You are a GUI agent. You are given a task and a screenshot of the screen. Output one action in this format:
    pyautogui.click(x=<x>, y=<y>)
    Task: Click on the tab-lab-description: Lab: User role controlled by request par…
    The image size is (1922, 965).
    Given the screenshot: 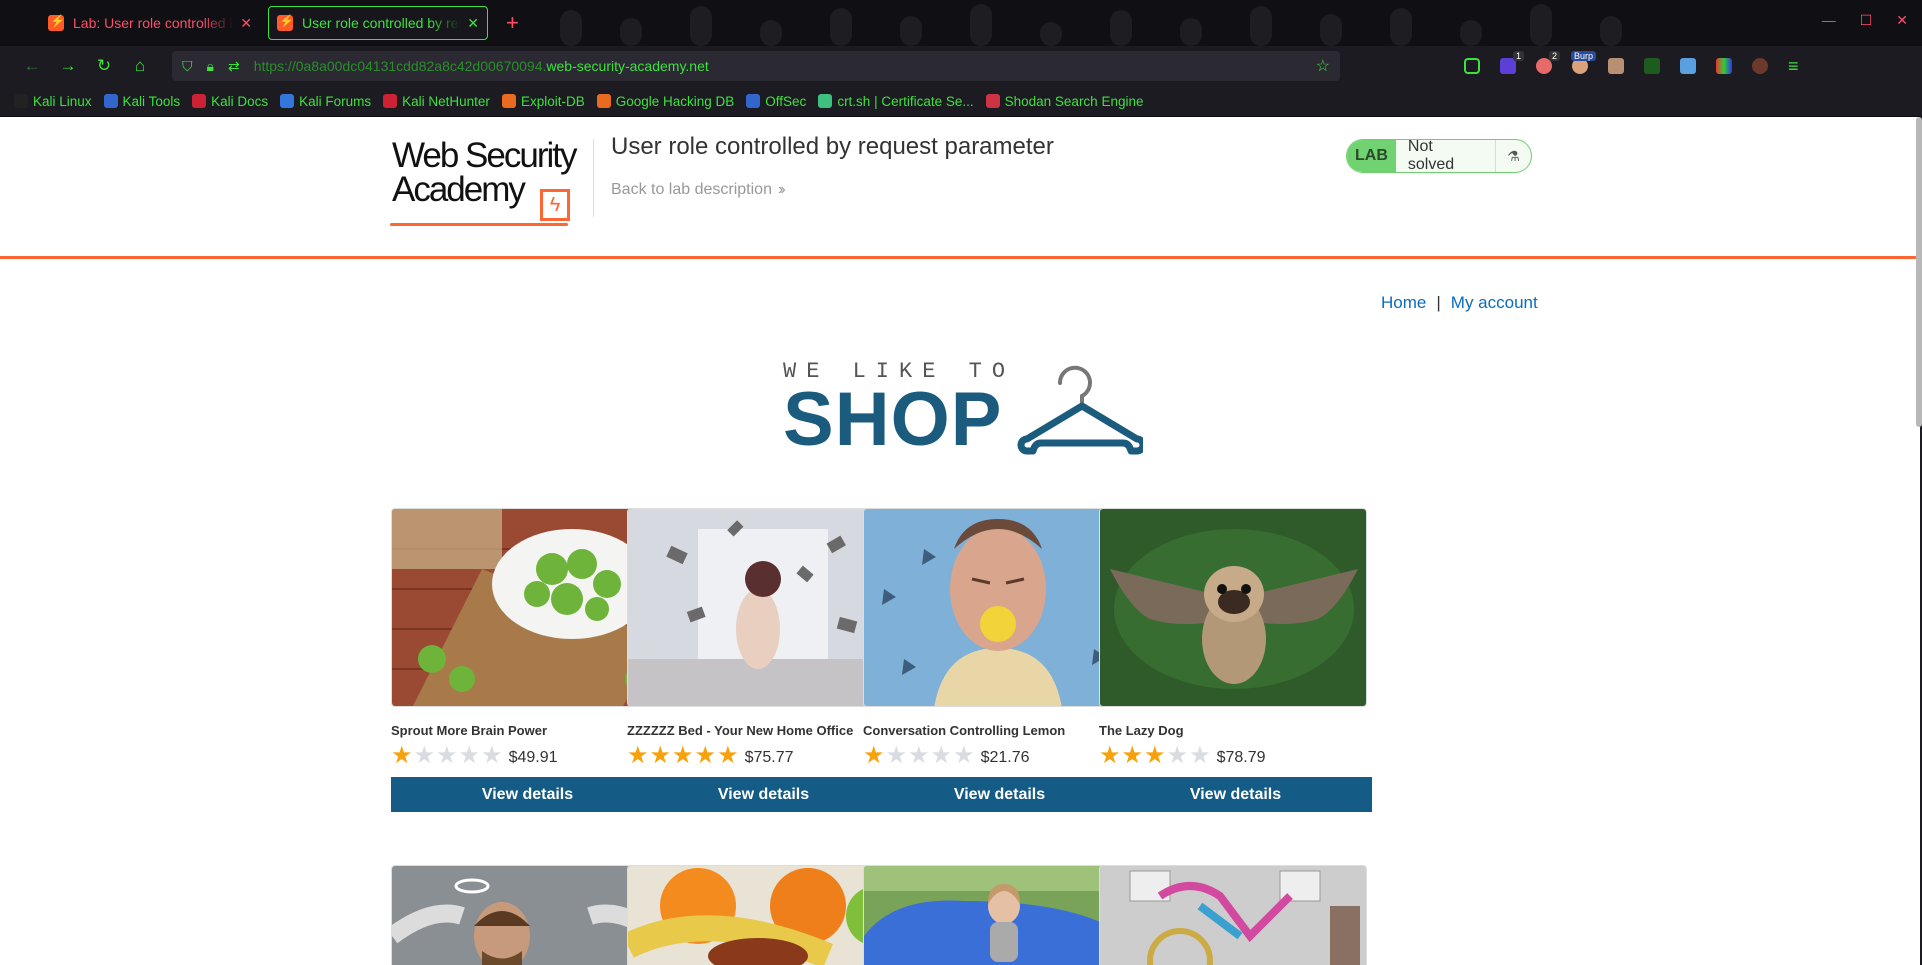 What is the action you would take?
    pyautogui.click(x=150, y=23)
    